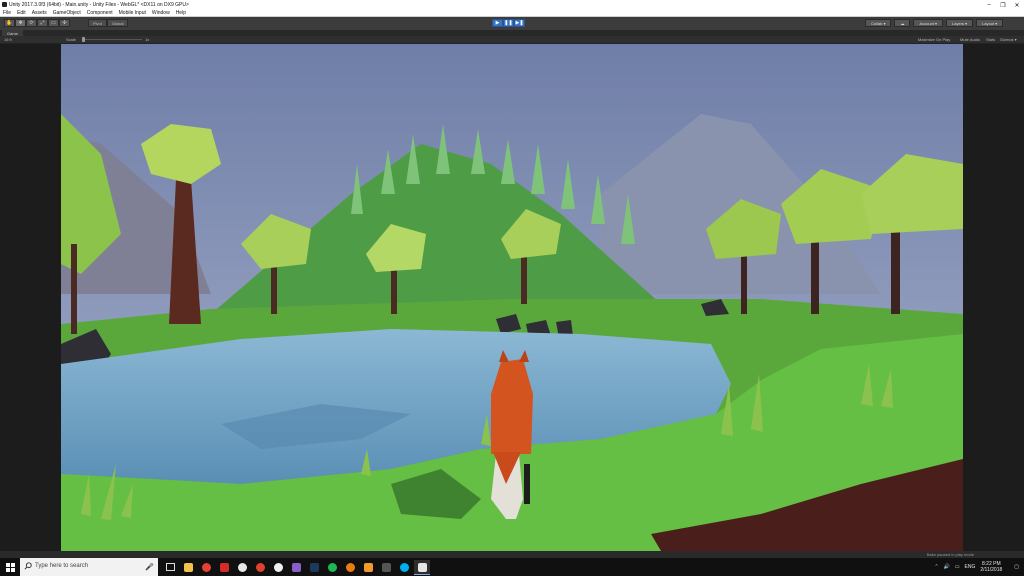 The image size is (1024, 576). I want to click on menu-window: Window, so click(161, 13).